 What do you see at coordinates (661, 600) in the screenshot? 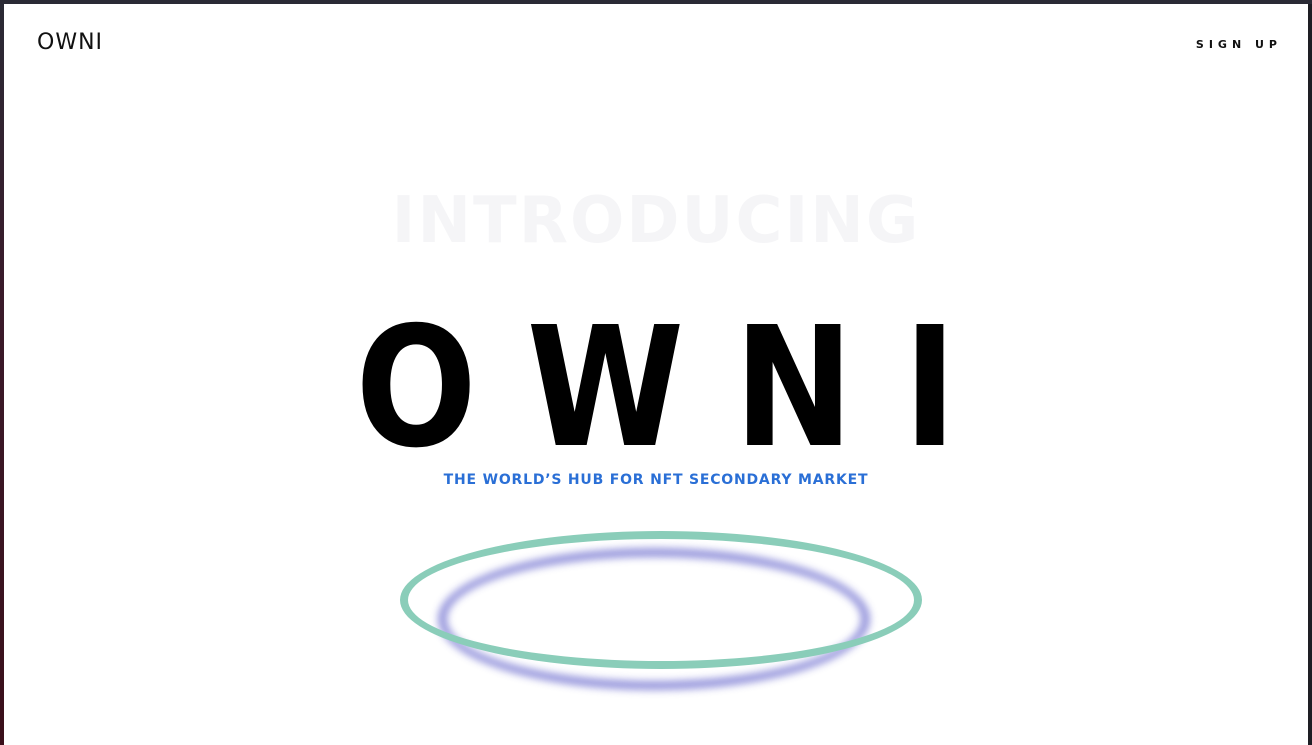
I see `teal-ring-decoration` at bounding box center [661, 600].